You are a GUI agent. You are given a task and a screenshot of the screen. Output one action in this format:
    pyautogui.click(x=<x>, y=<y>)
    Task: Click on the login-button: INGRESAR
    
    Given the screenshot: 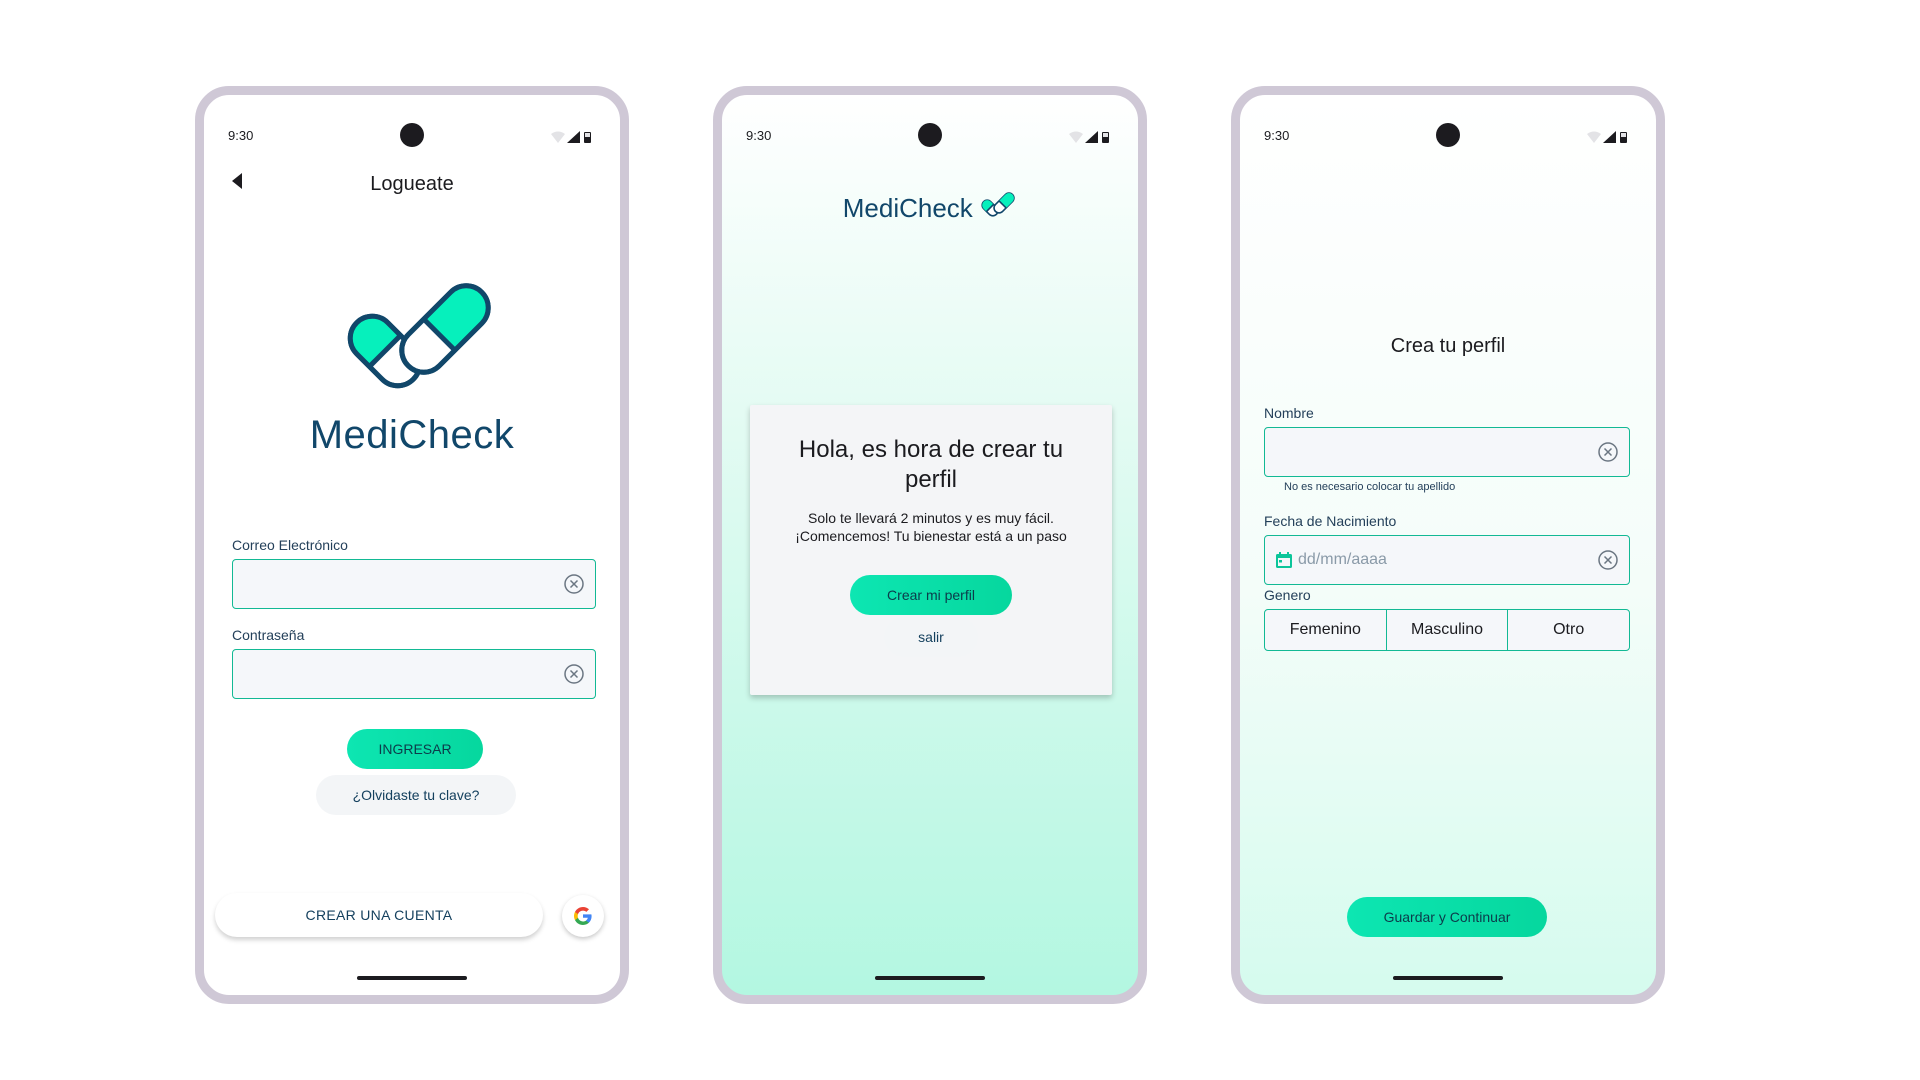 What is the action you would take?
    pyautogui.click(x=415, y=749)
    